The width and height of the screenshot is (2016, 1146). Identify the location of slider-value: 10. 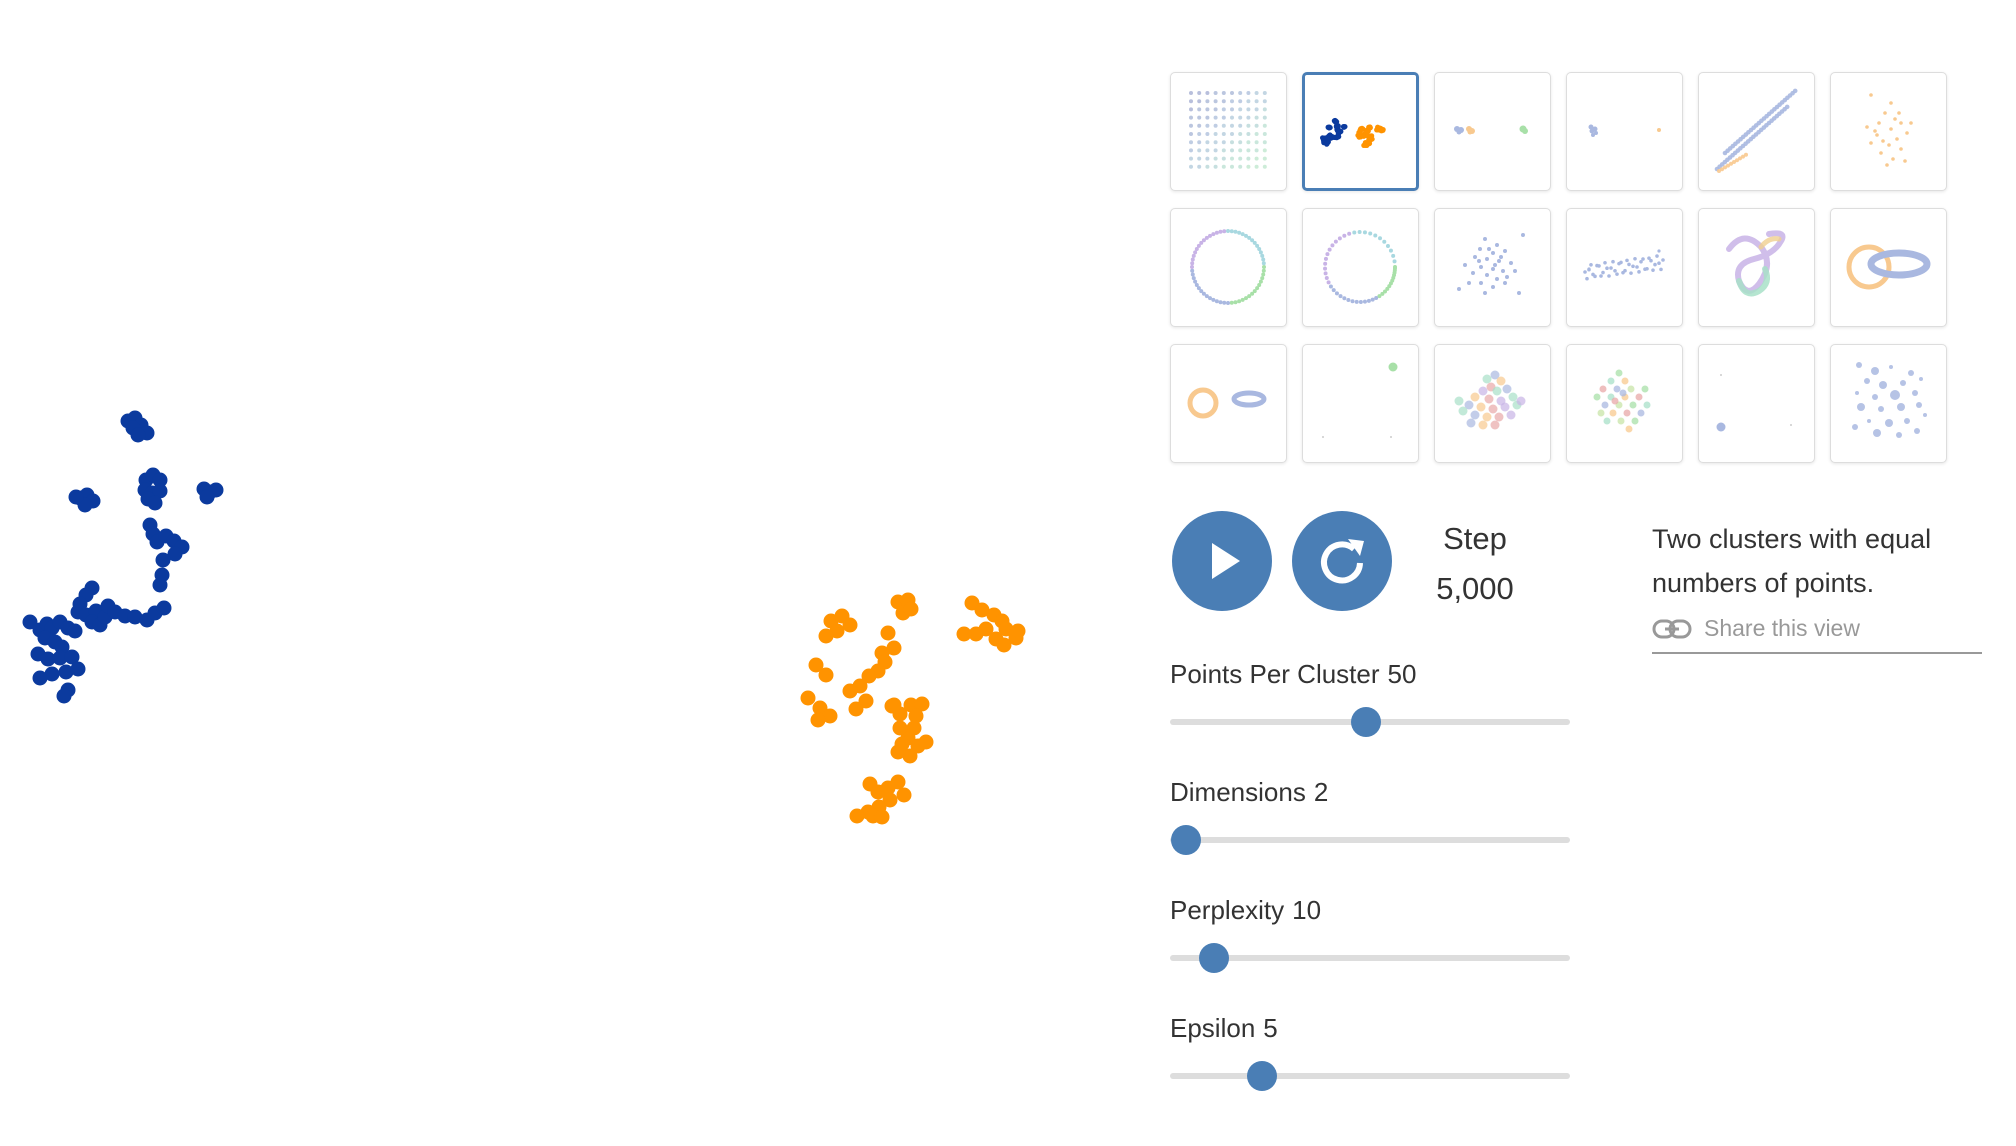
(1307, 910).